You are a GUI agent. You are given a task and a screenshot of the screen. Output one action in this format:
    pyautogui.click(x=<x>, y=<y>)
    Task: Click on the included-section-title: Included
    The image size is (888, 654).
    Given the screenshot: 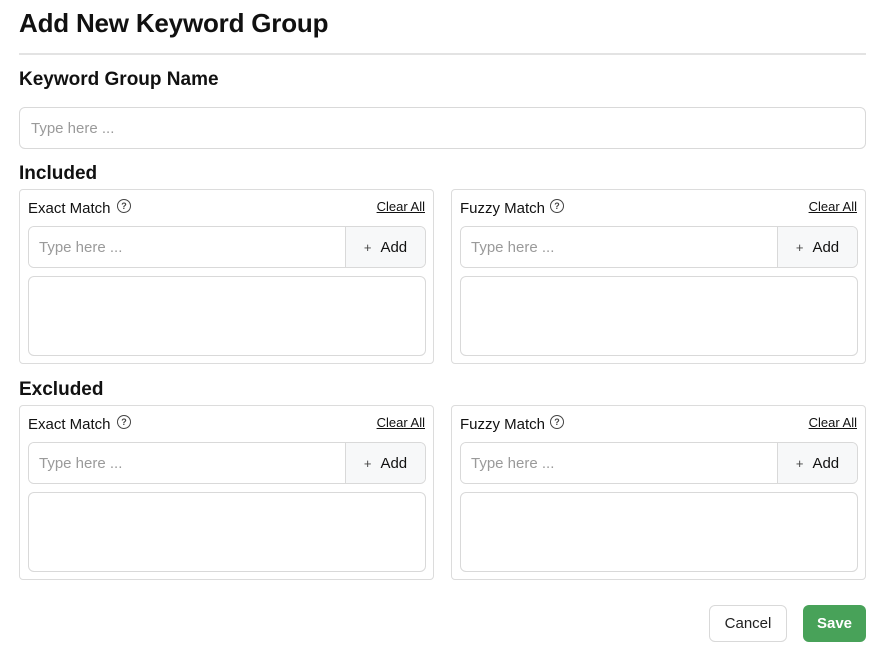 What is the action you would take?
    pyautogui.click(x=58, y=173)
    